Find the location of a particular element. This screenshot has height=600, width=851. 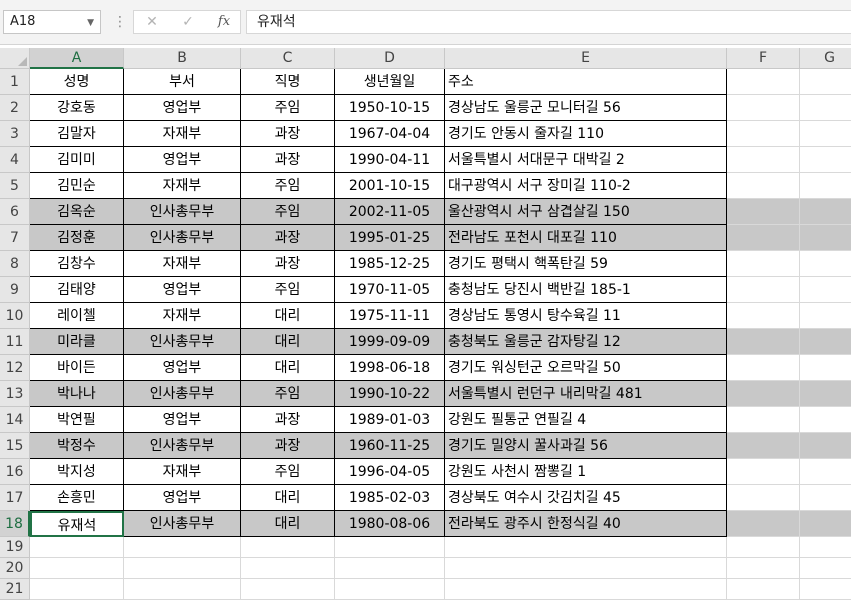

table-cell: 김민순 is located at coordinates (77, 186).